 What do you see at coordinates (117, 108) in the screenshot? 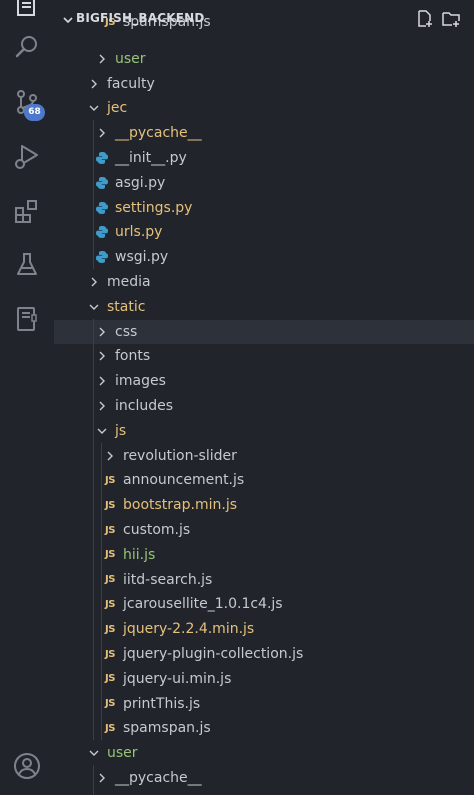
I see `tree-item-label: jec` at bounding box center [117, 108].